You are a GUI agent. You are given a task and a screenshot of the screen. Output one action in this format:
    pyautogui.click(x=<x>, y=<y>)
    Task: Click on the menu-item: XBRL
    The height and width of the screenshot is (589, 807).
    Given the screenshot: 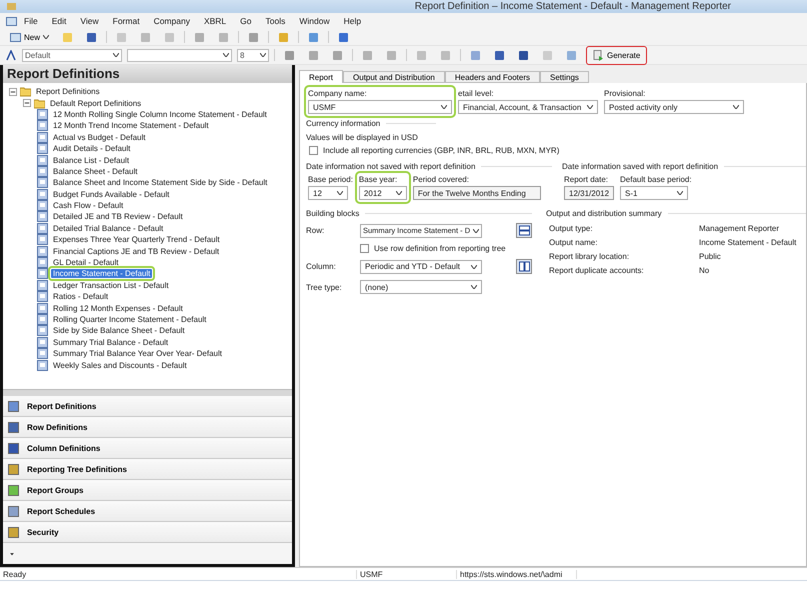 What is the action you would take?
    pyautogui.click(x=215, y=21)
    